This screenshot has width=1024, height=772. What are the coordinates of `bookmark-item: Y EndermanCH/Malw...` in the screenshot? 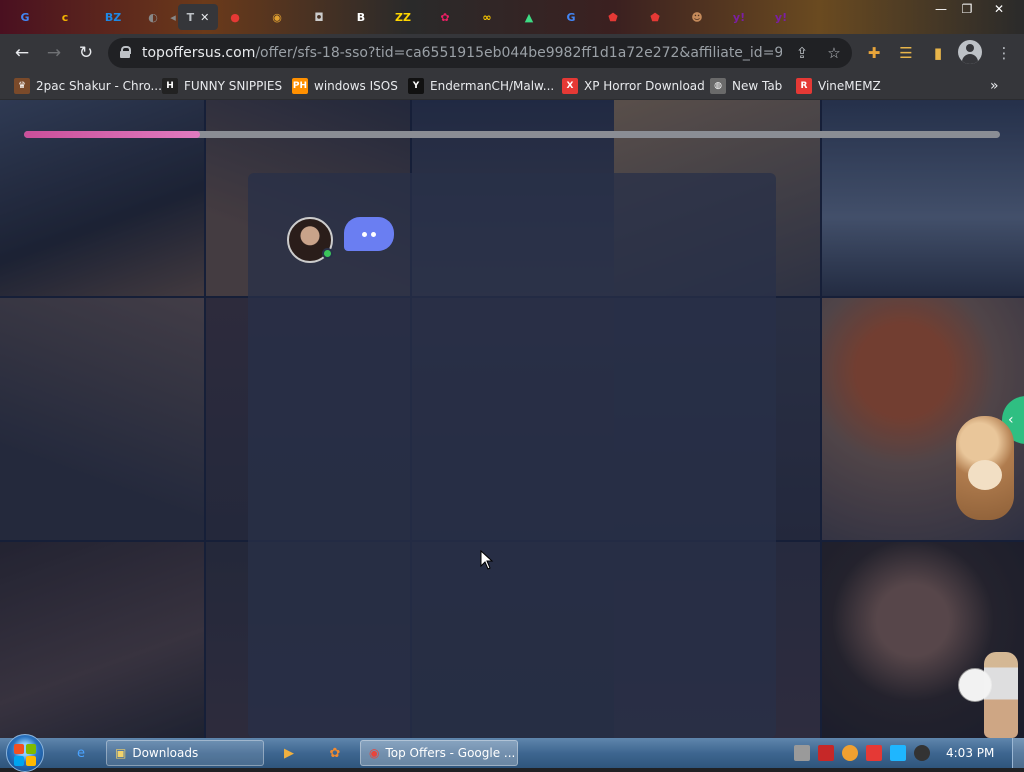 It's located at (481, 86).